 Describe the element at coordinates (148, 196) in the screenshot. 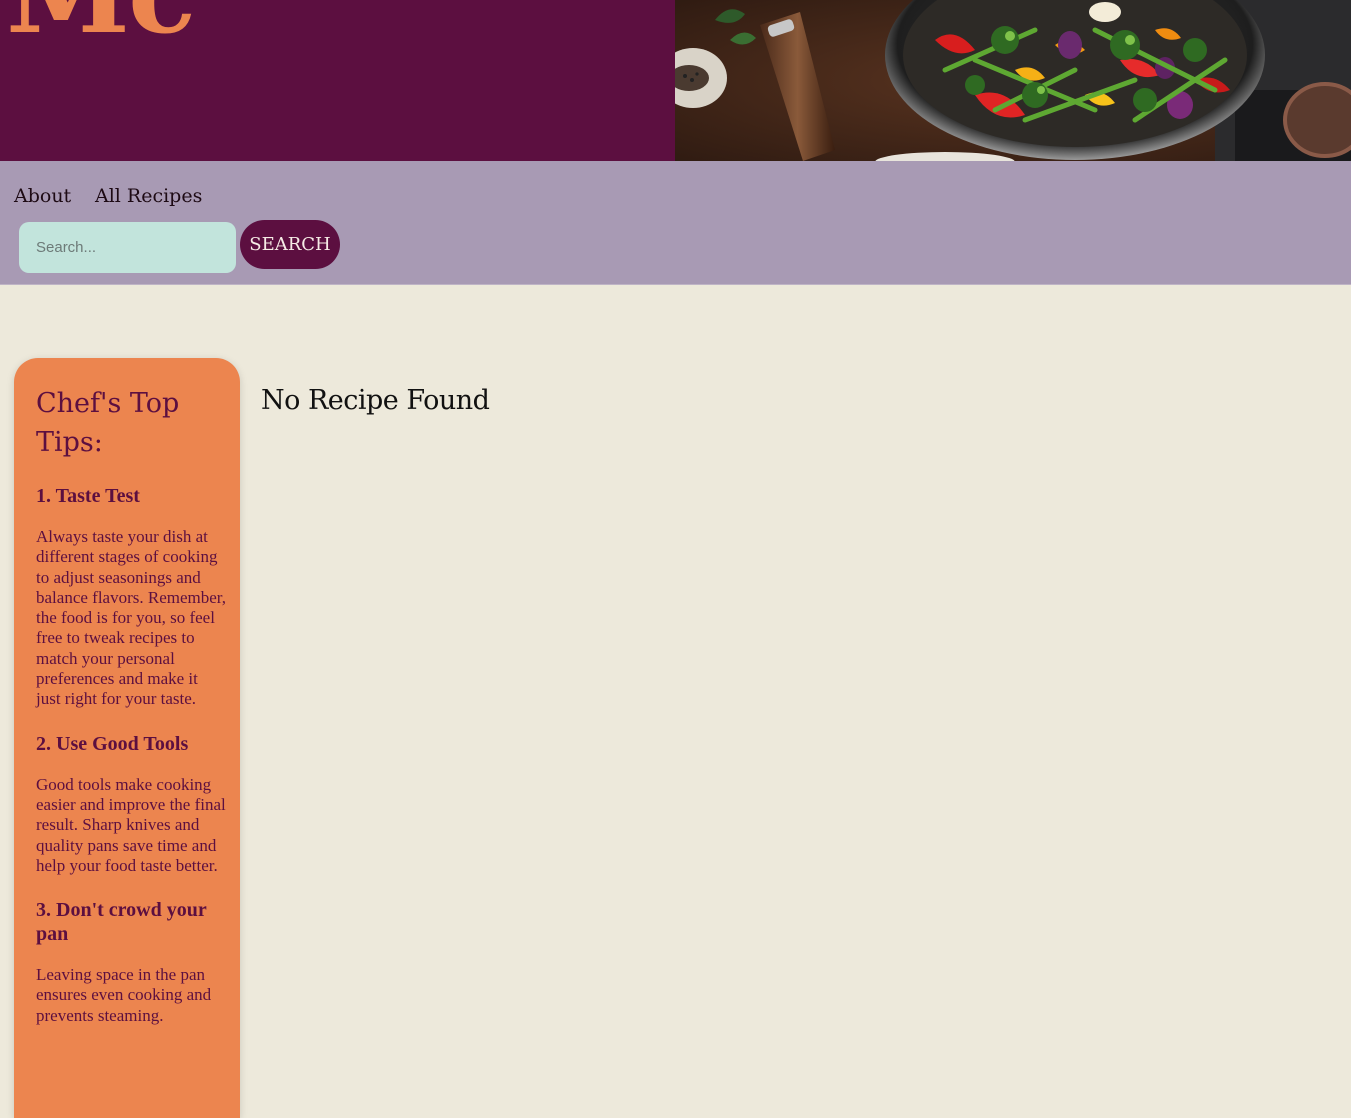

I see `nav-link-all-recipes: All Recipes` at that location.